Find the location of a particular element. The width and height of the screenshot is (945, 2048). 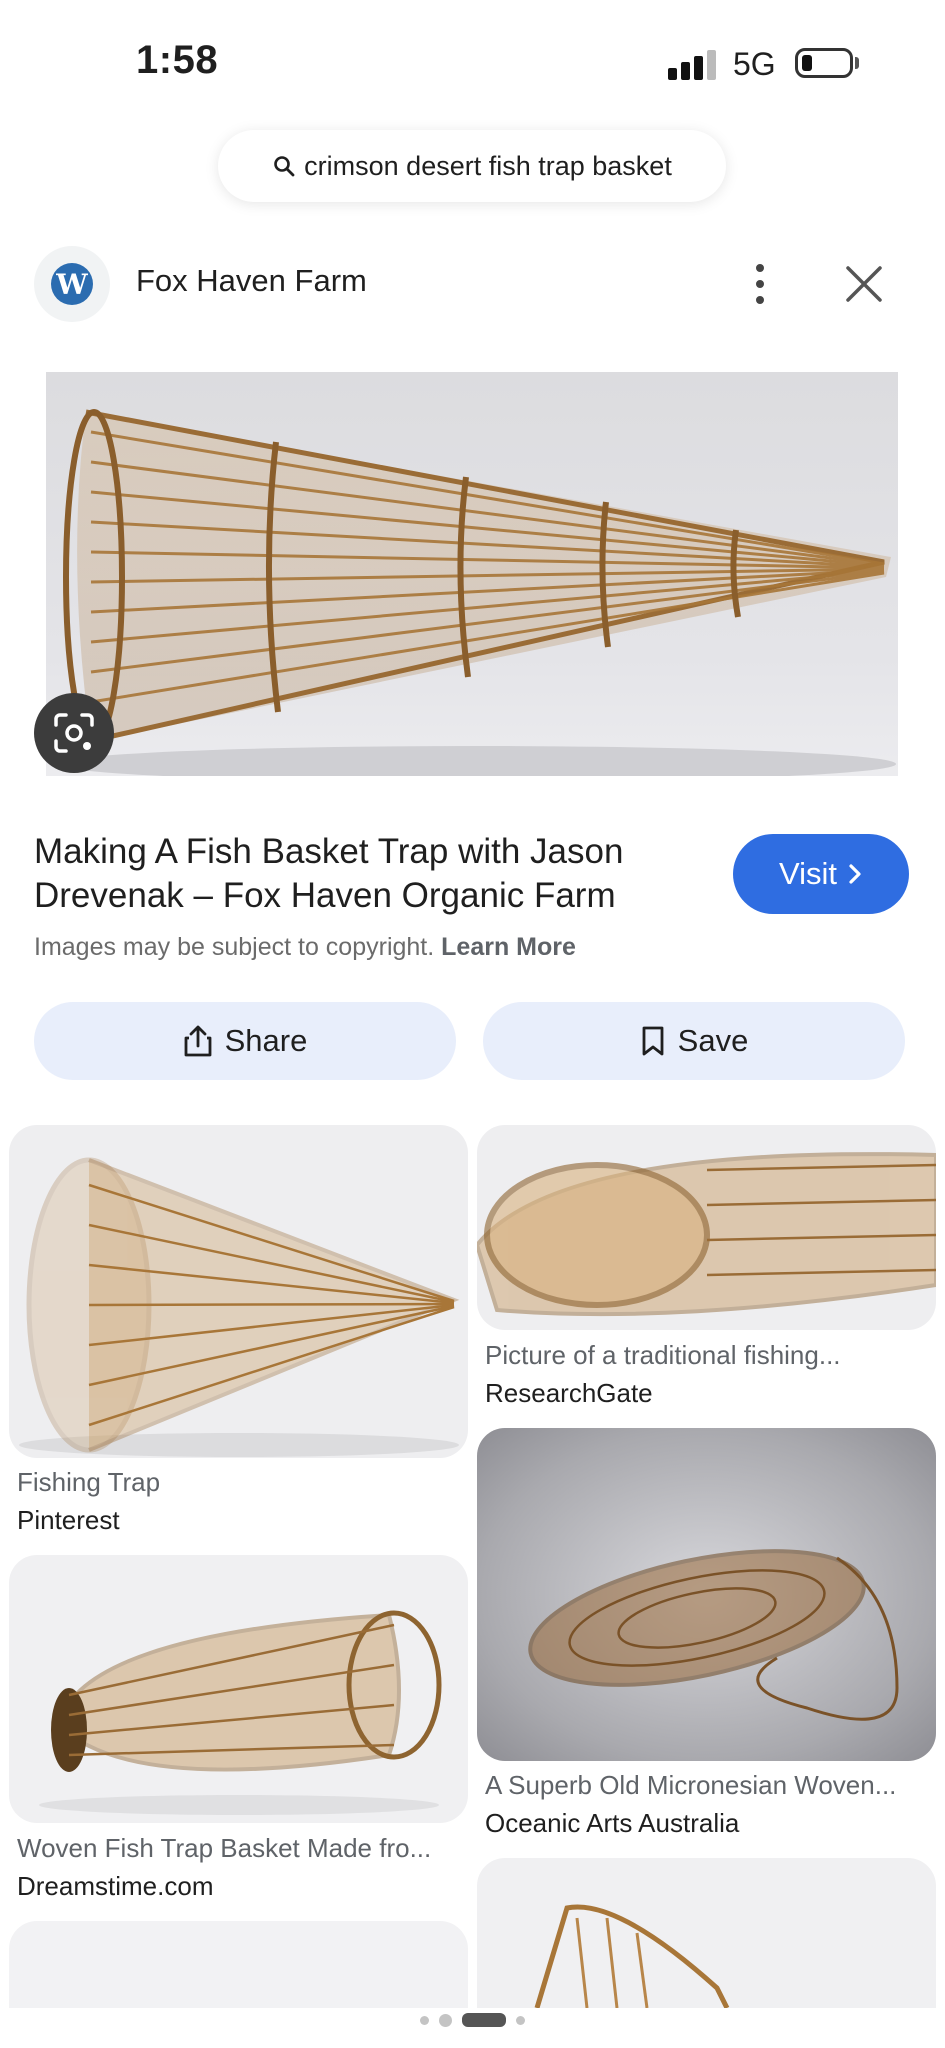

visit-label: Visit is located at coordinates (807, 873).